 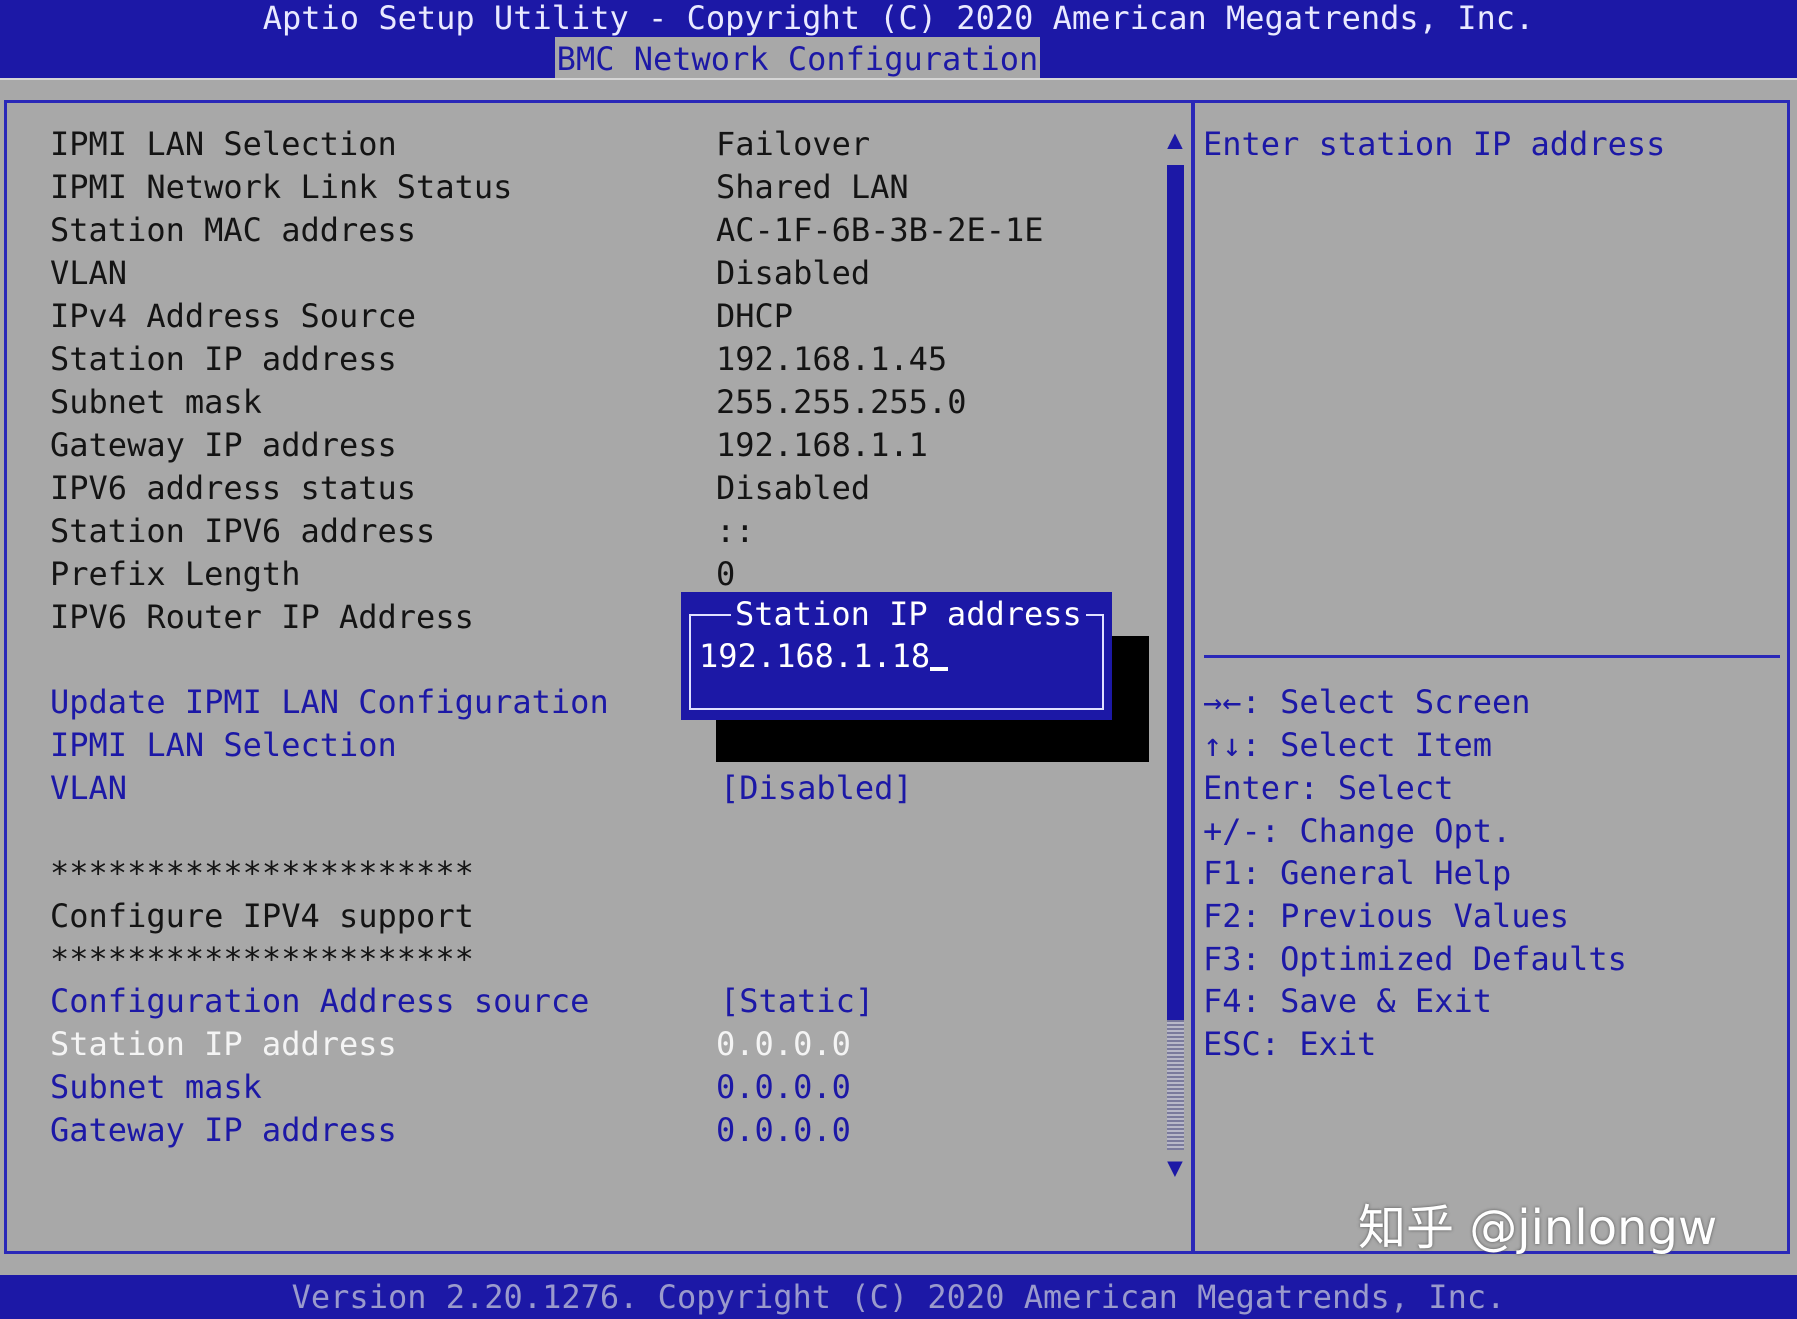 What do you see at coordinates (841, 402) in the screenshot?
I see `value-subnet-mask: 255.255.255.0` at bounding box center [841, 402].